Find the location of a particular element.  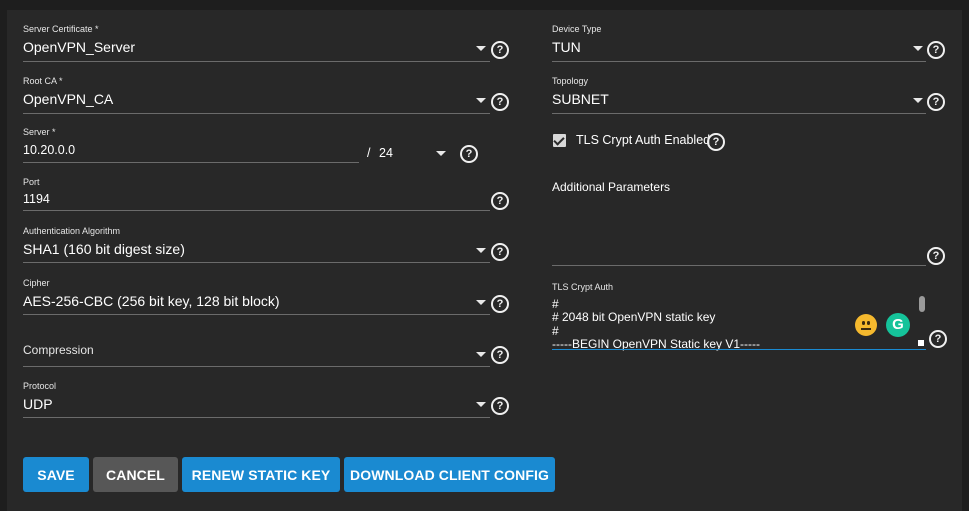

additional-params-textarea is located at coordinates (740, 232).